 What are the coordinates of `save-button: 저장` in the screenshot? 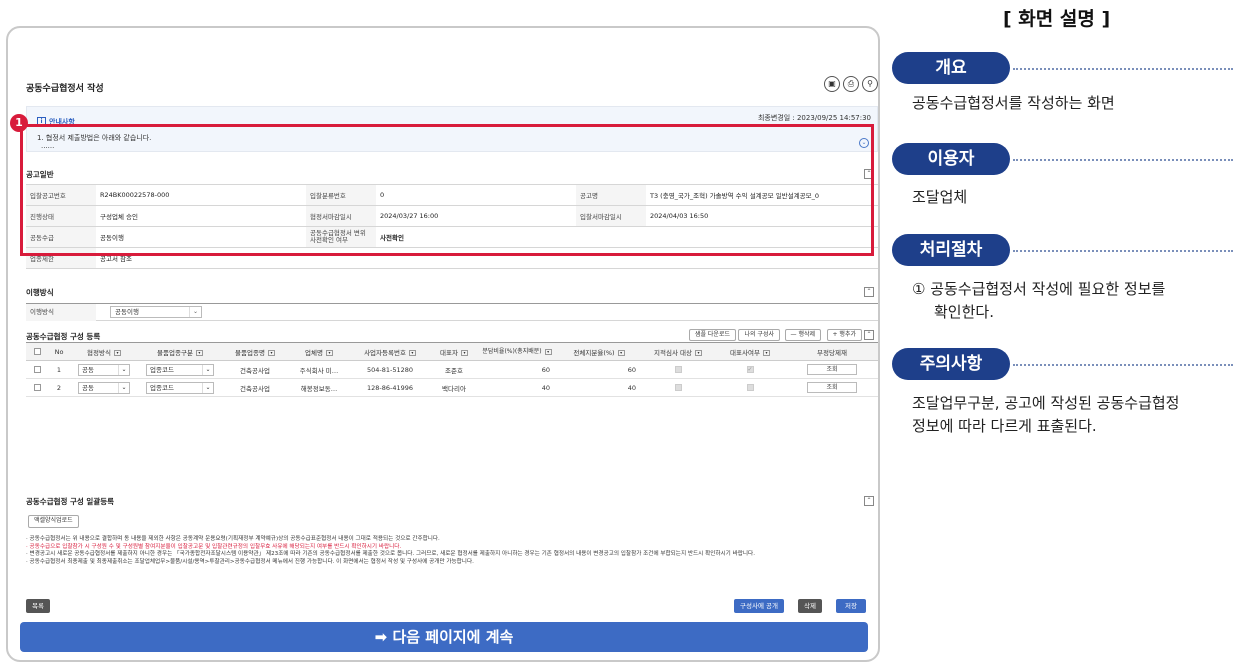 It's located at (851, 606).